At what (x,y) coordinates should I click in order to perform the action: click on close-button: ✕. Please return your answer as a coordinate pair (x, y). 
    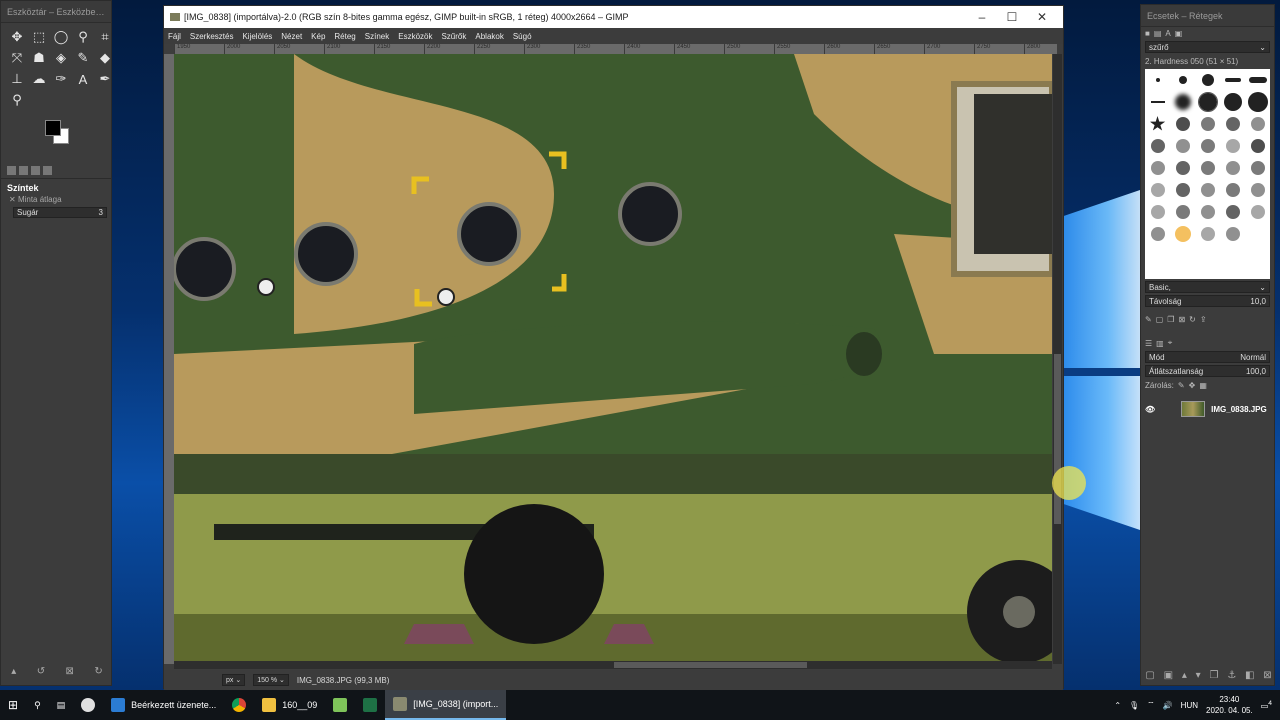
    Looking at the image, I should click on (1042, 17).